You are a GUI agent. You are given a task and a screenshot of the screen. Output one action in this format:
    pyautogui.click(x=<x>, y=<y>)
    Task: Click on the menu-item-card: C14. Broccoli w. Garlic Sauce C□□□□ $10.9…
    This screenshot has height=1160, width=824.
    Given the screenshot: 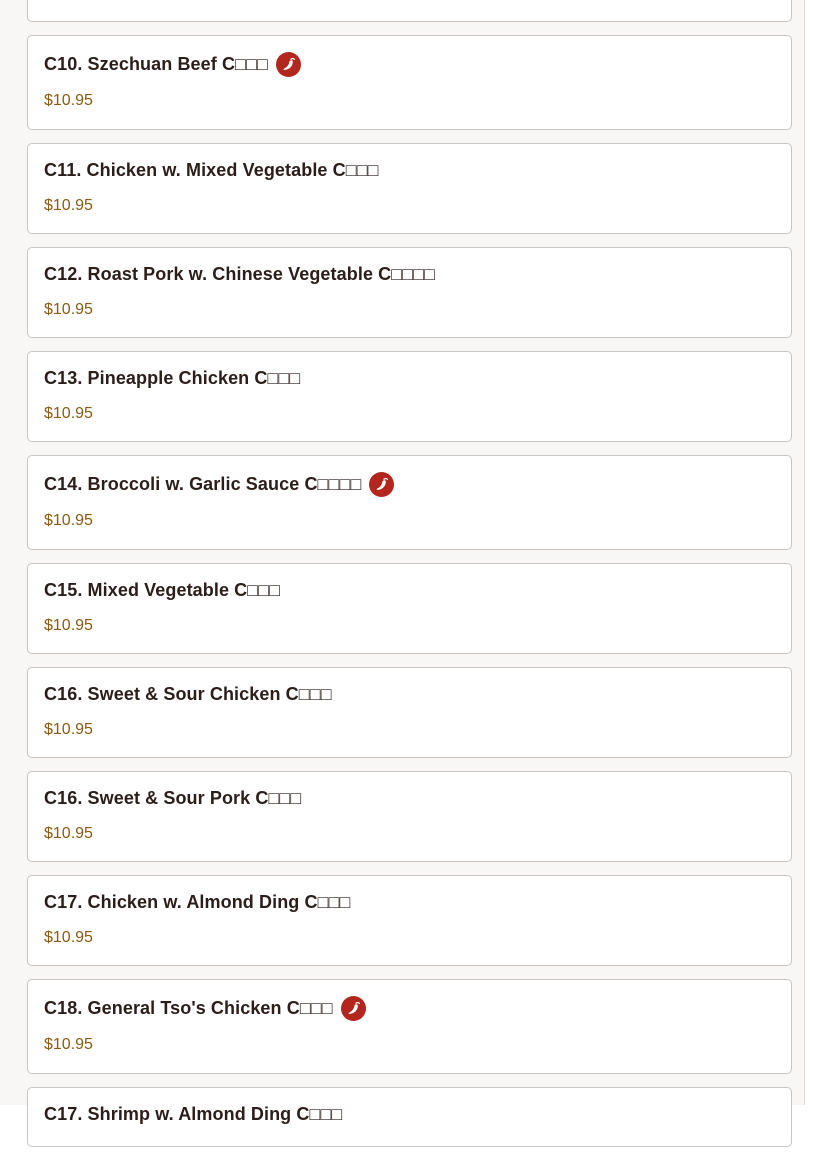 What is the action you would take?
    pyautogui.click(x=409, y=502)
    